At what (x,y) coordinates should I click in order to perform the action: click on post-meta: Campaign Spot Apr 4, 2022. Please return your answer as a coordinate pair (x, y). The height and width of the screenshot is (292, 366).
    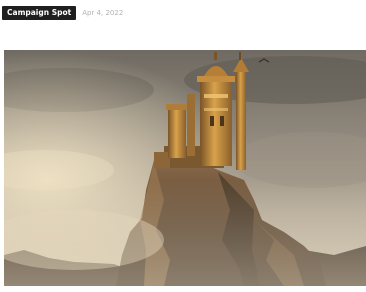
    Looking at the image, I should click on (62, 13).